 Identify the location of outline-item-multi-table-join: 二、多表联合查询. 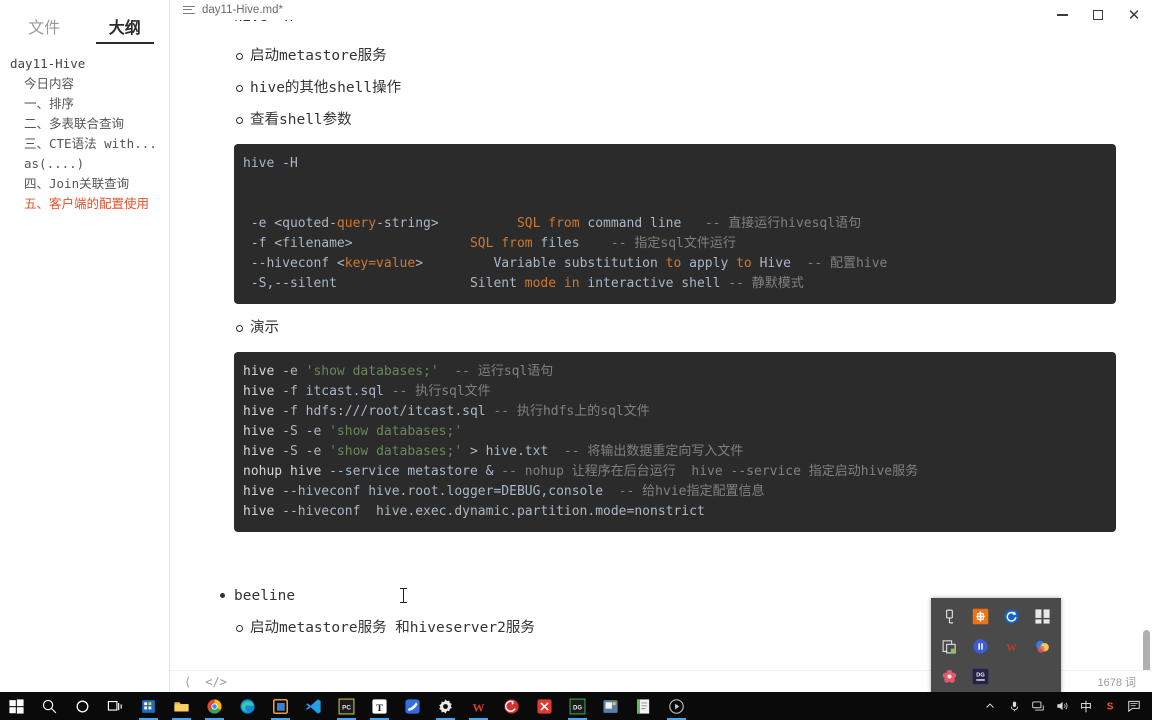
(86, 124).